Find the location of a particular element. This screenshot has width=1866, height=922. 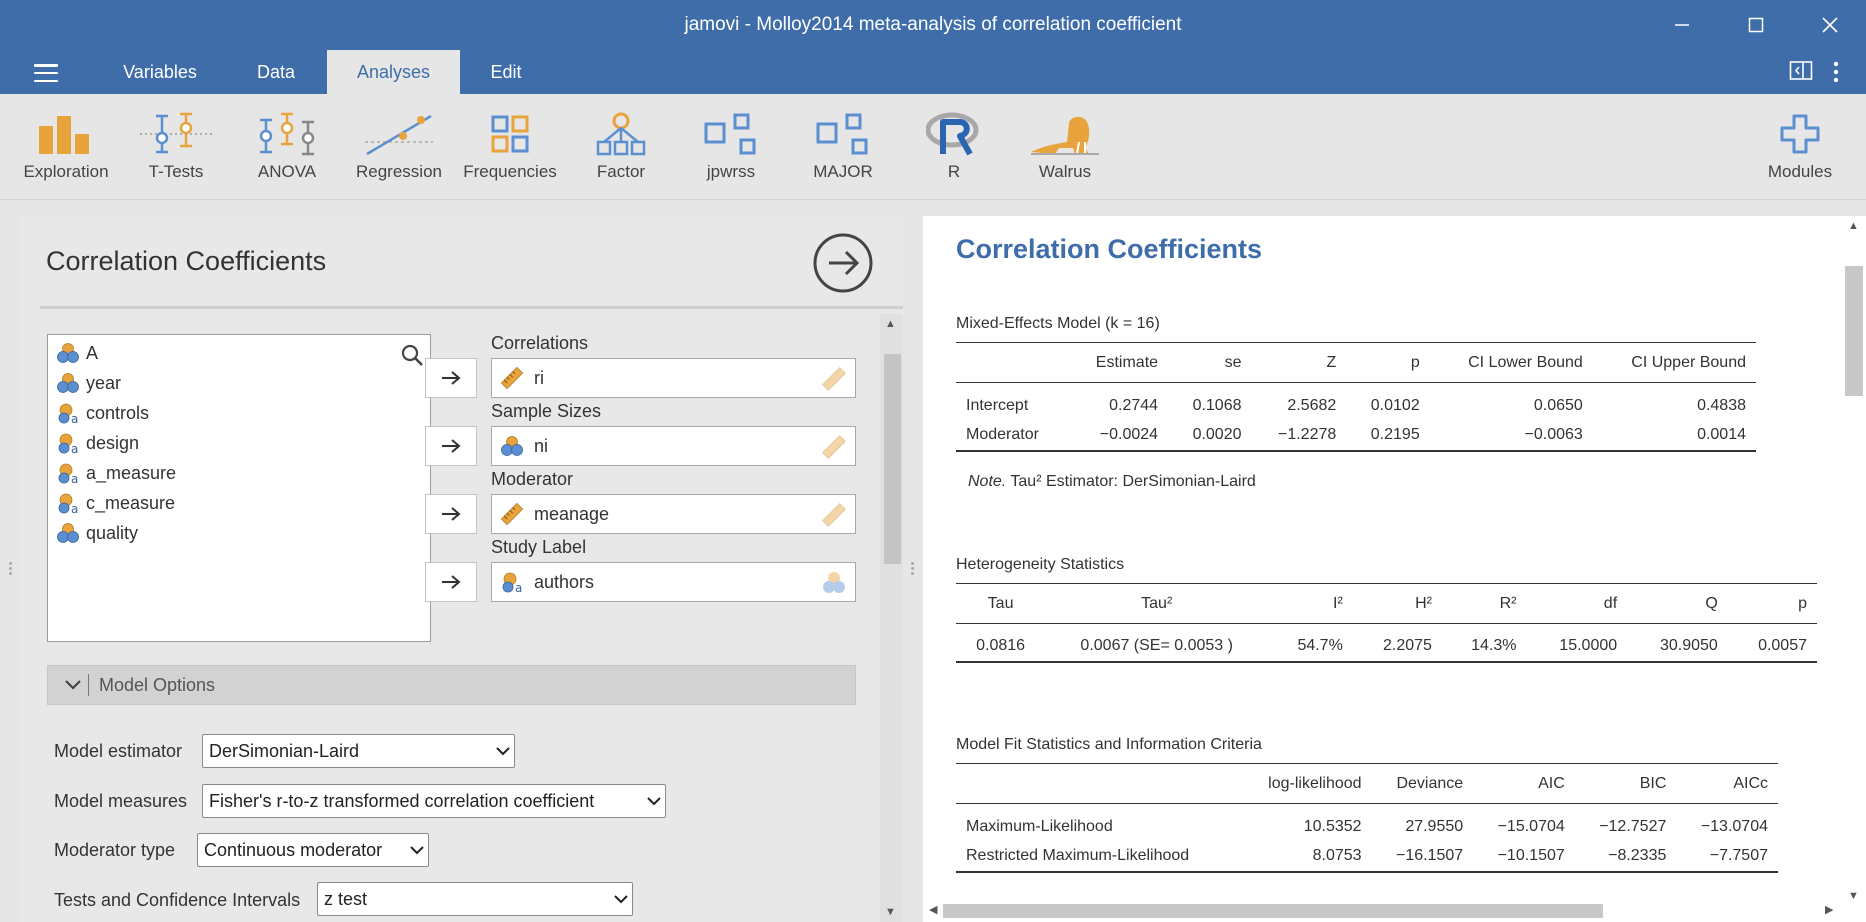

ribbon-modules-button: Modules is located at coordinates (1800, 147).